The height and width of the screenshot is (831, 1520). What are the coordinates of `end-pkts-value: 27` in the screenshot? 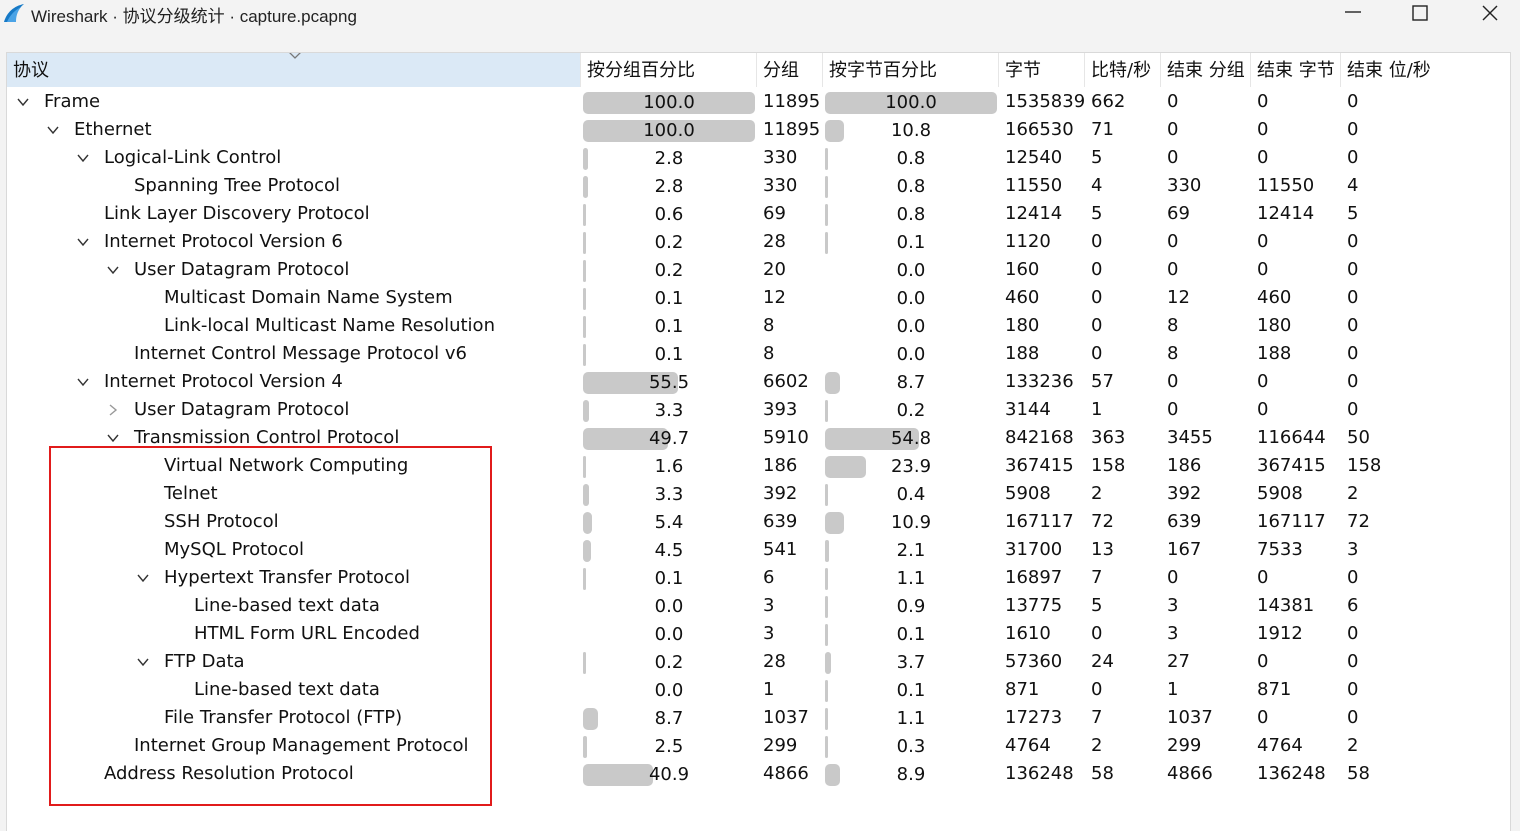 It's located at (1178, 661).